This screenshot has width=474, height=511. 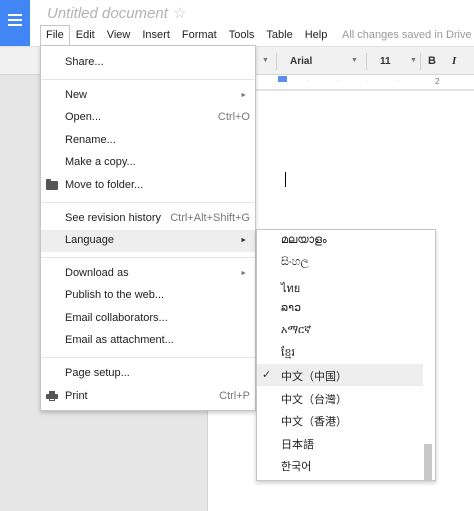 I want to click on menu-table: Table, so click(x=279, y=35).